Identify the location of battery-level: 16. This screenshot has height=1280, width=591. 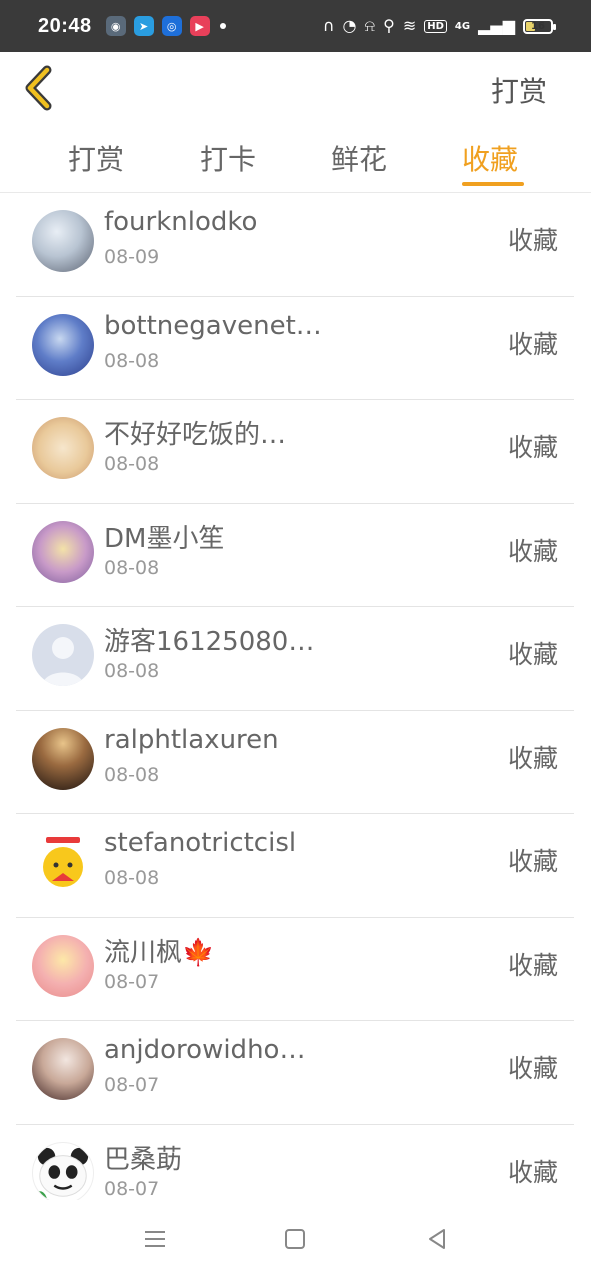
(538, 26).